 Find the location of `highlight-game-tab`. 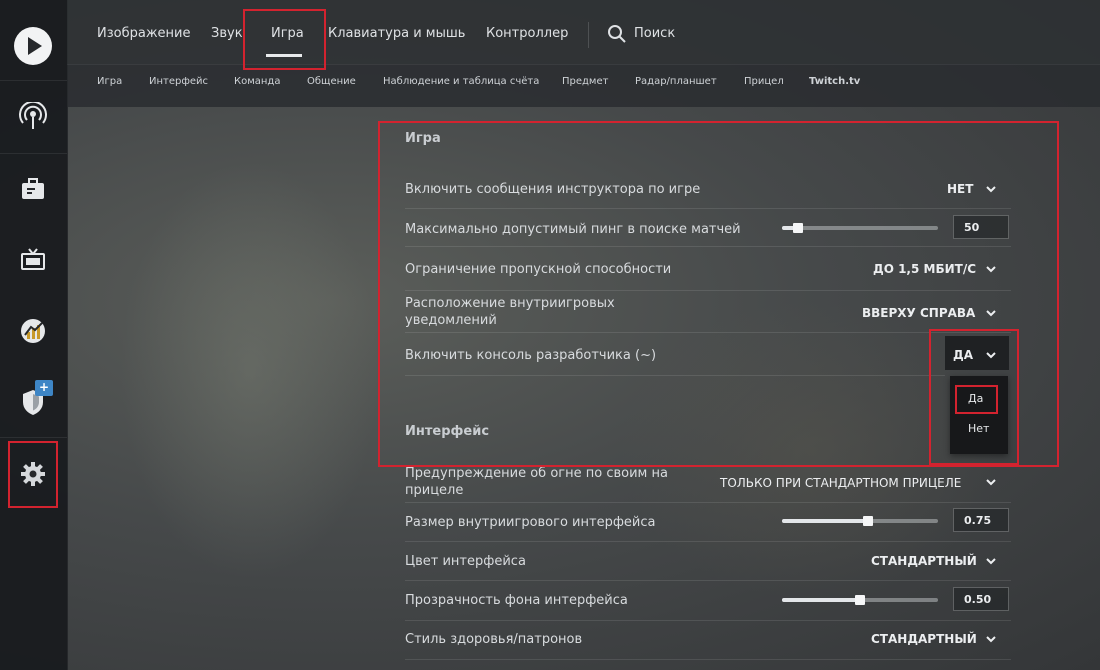

highlight-game-tab is located at coordinates (284, 39).